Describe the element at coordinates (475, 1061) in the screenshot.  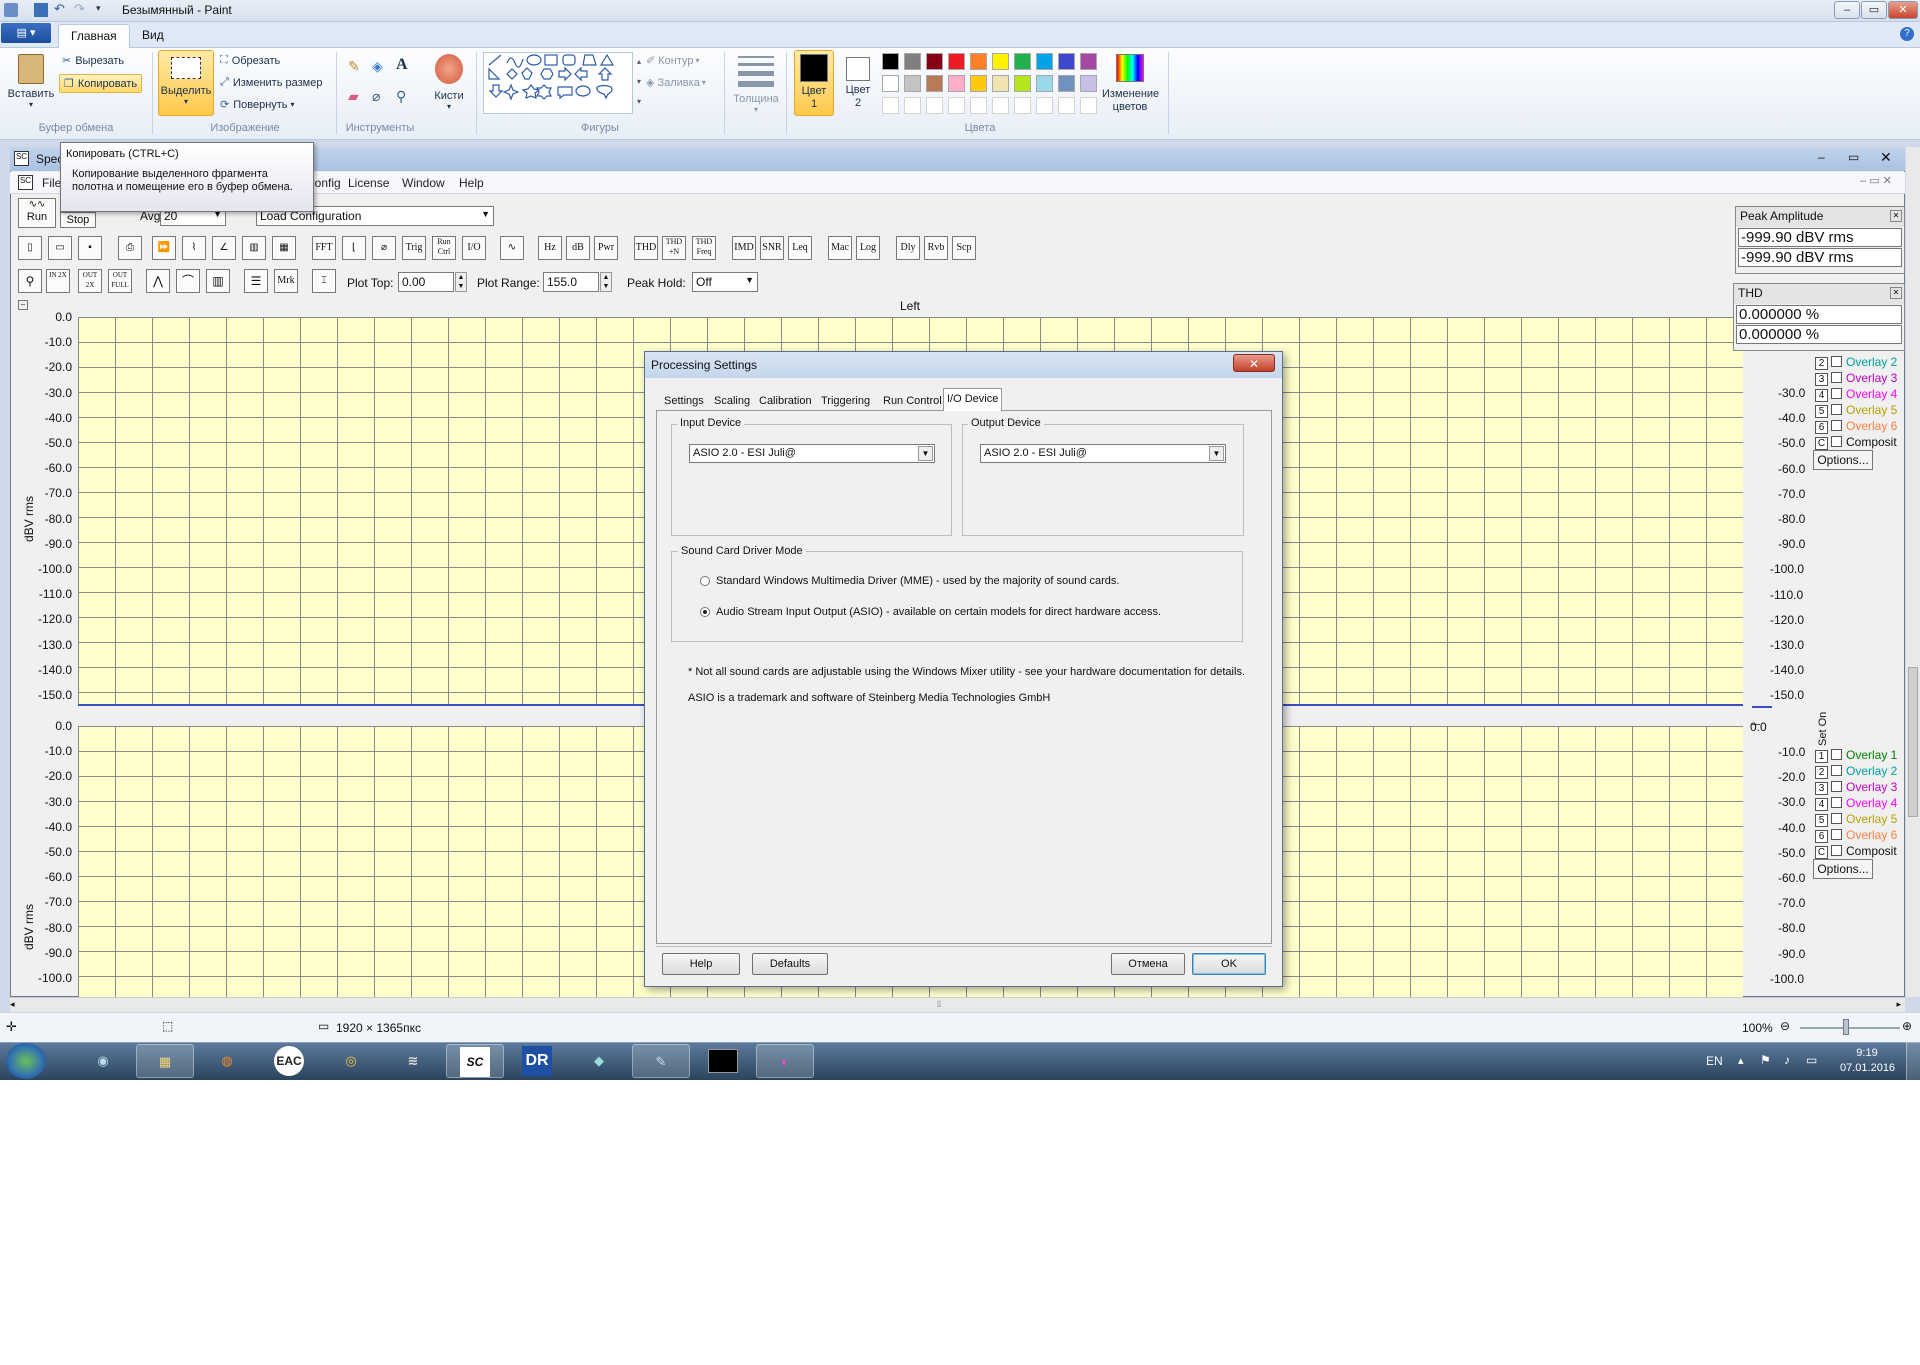
I see `taskbar-spectrum-icon: SC` at that location.